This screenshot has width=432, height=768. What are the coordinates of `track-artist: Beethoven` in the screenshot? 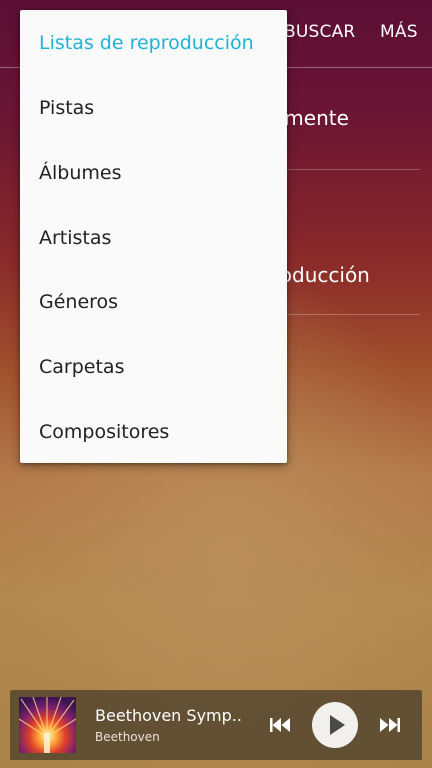 It's located at (127, 737).